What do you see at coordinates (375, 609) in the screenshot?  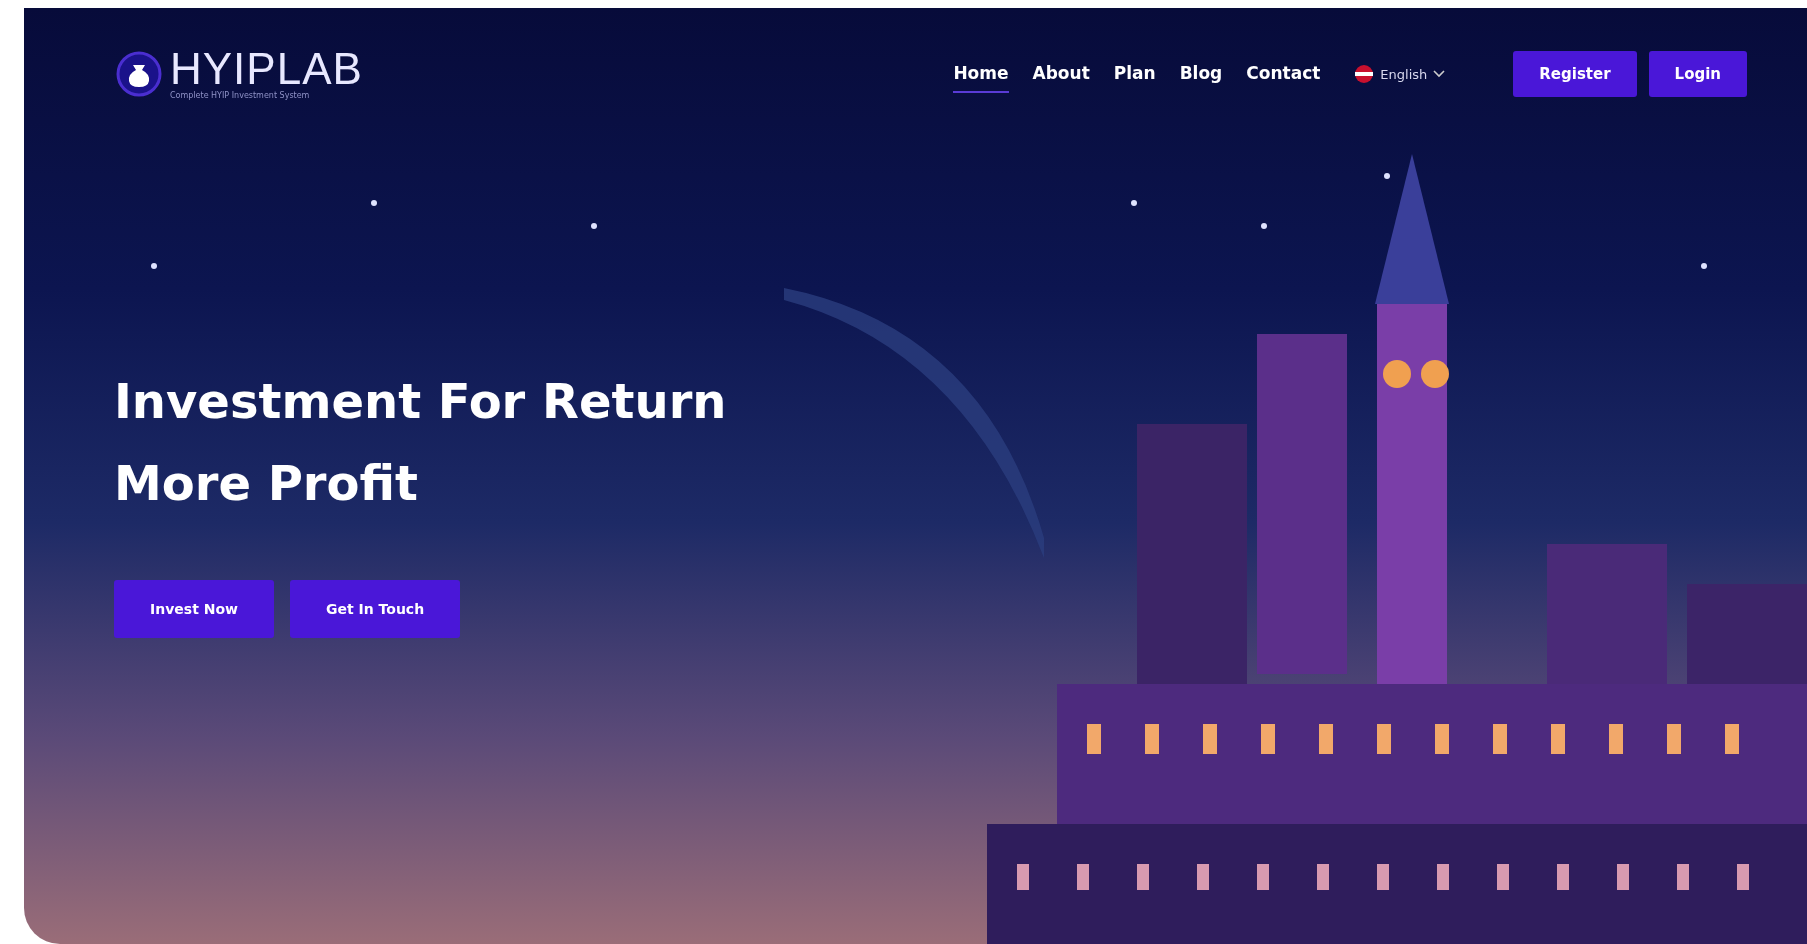 I see `hero-button: Get In Touch` at bounding box center [375, 609].